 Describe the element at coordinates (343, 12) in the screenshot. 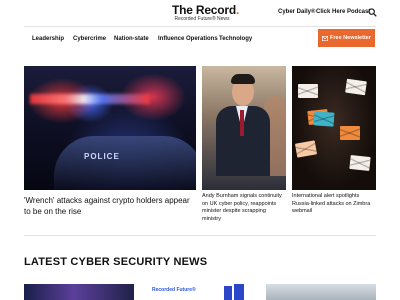

I see `click-here-podcast-link: Click Here Podcast` at that location.